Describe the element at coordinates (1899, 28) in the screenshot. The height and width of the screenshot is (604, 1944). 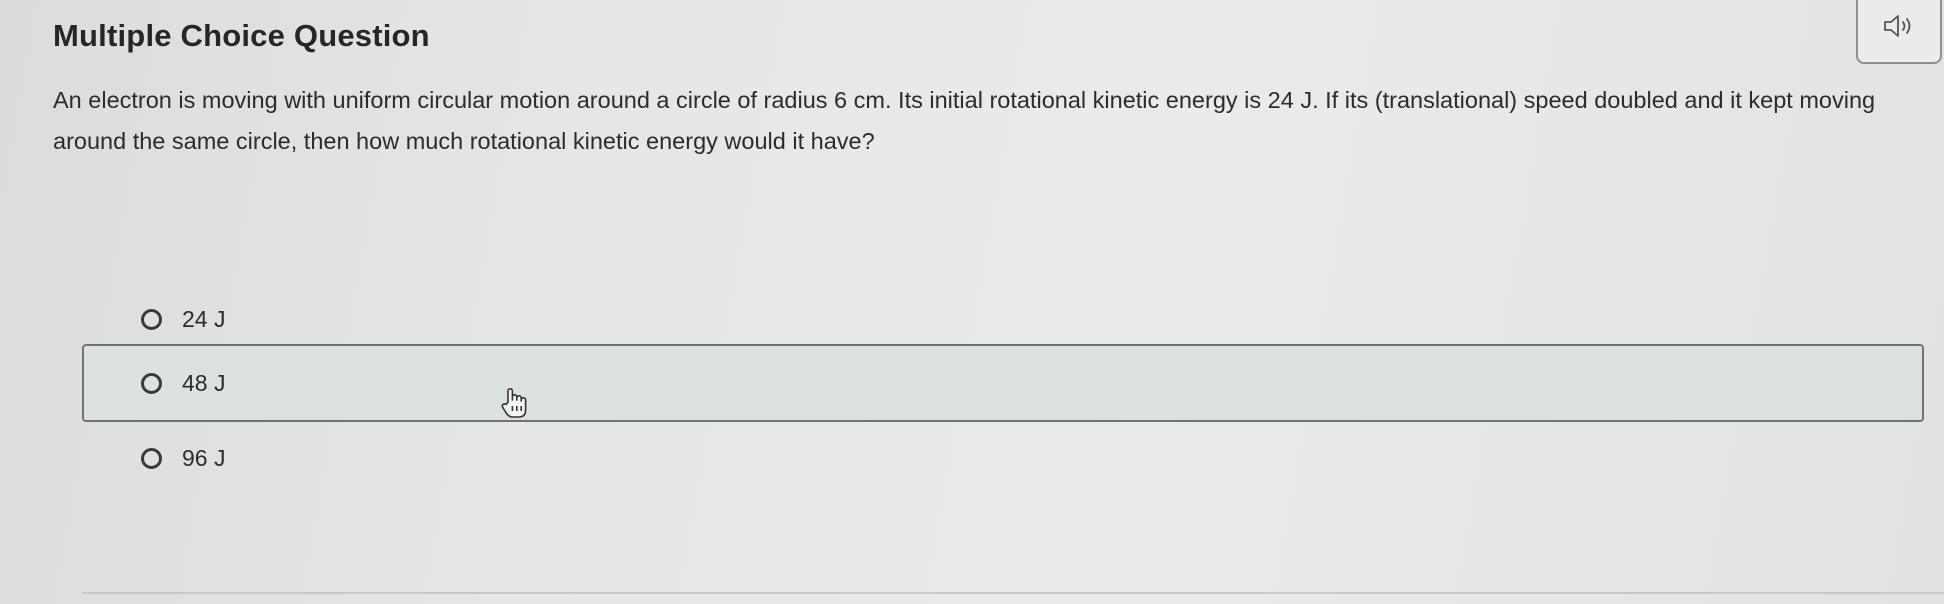
I see `speaker-icon` at that location.